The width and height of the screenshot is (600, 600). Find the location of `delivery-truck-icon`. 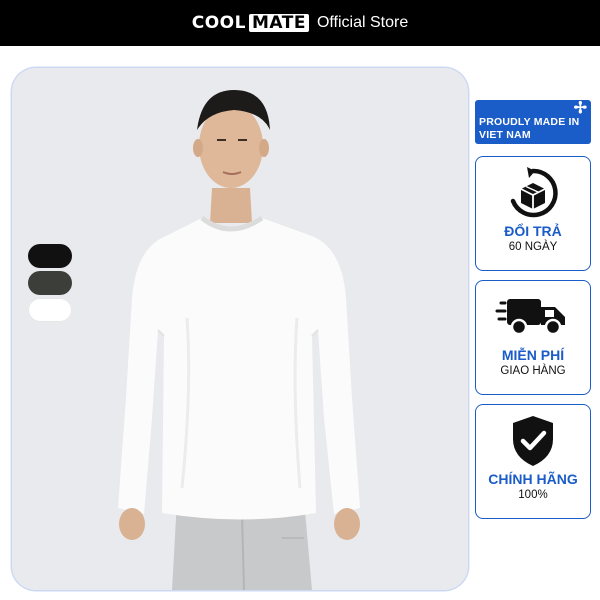

delivery-truck-icon is located at coordinates (533, 317).